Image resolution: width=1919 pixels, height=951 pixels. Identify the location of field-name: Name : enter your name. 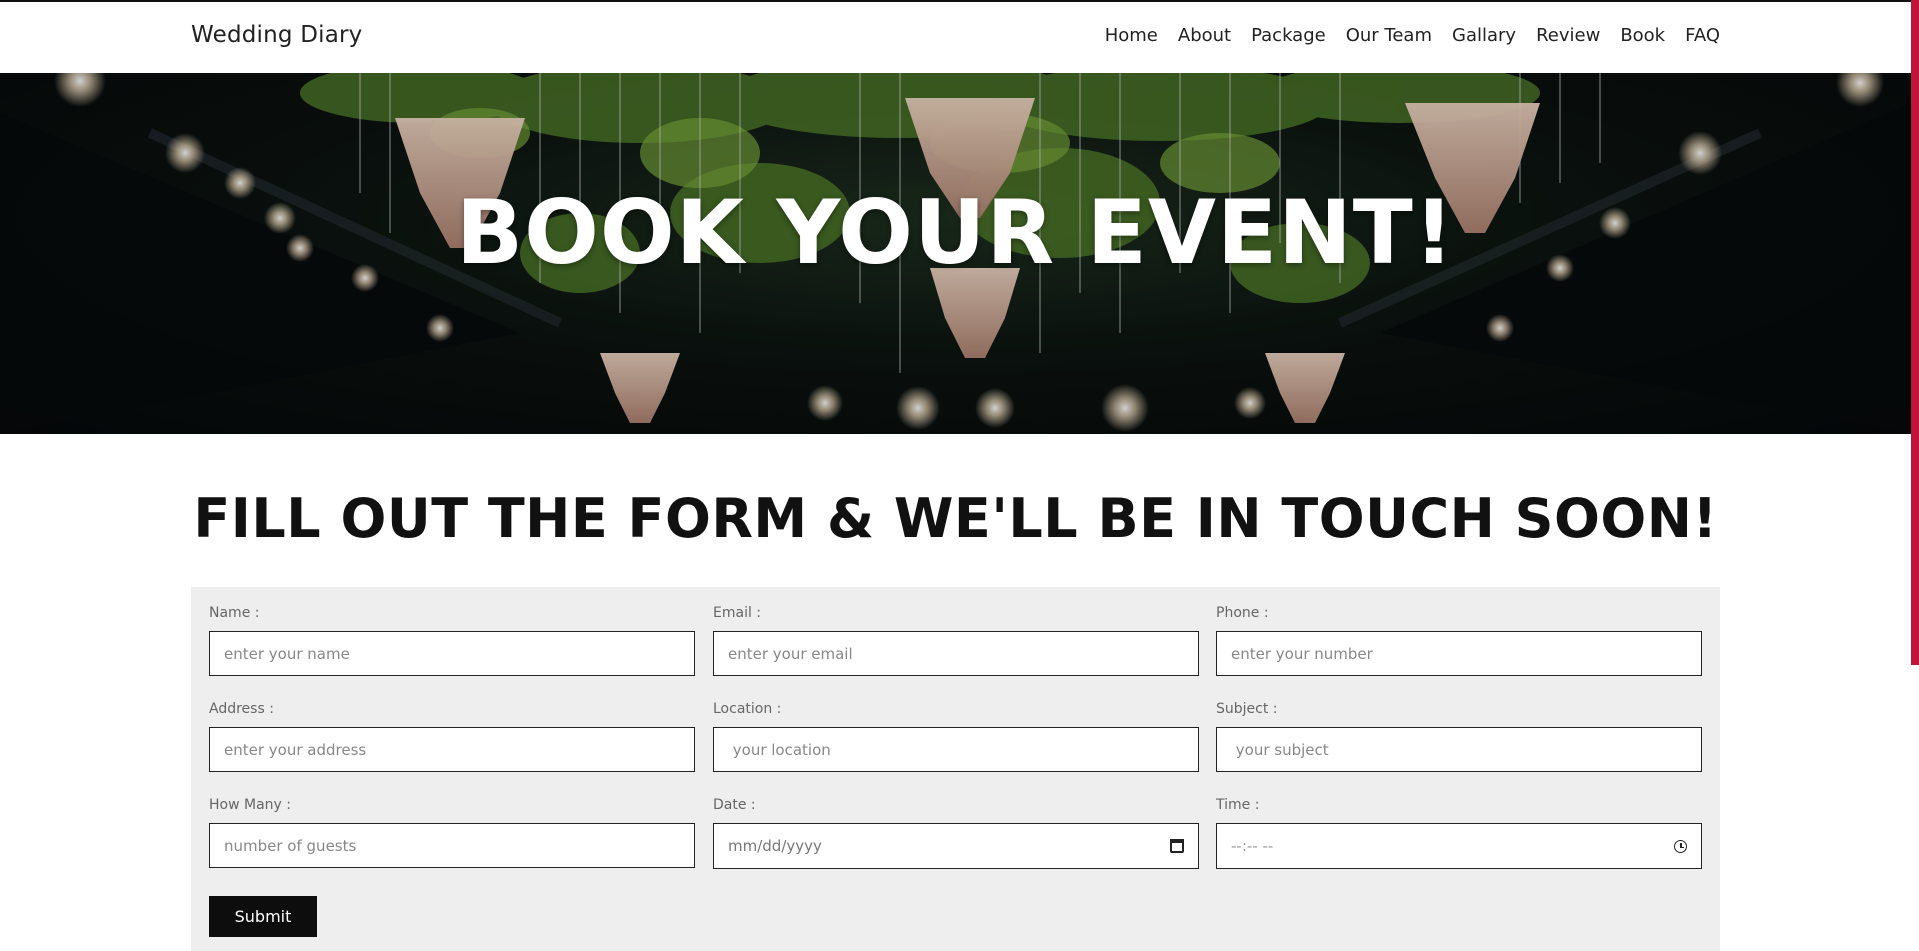
(452, 640).